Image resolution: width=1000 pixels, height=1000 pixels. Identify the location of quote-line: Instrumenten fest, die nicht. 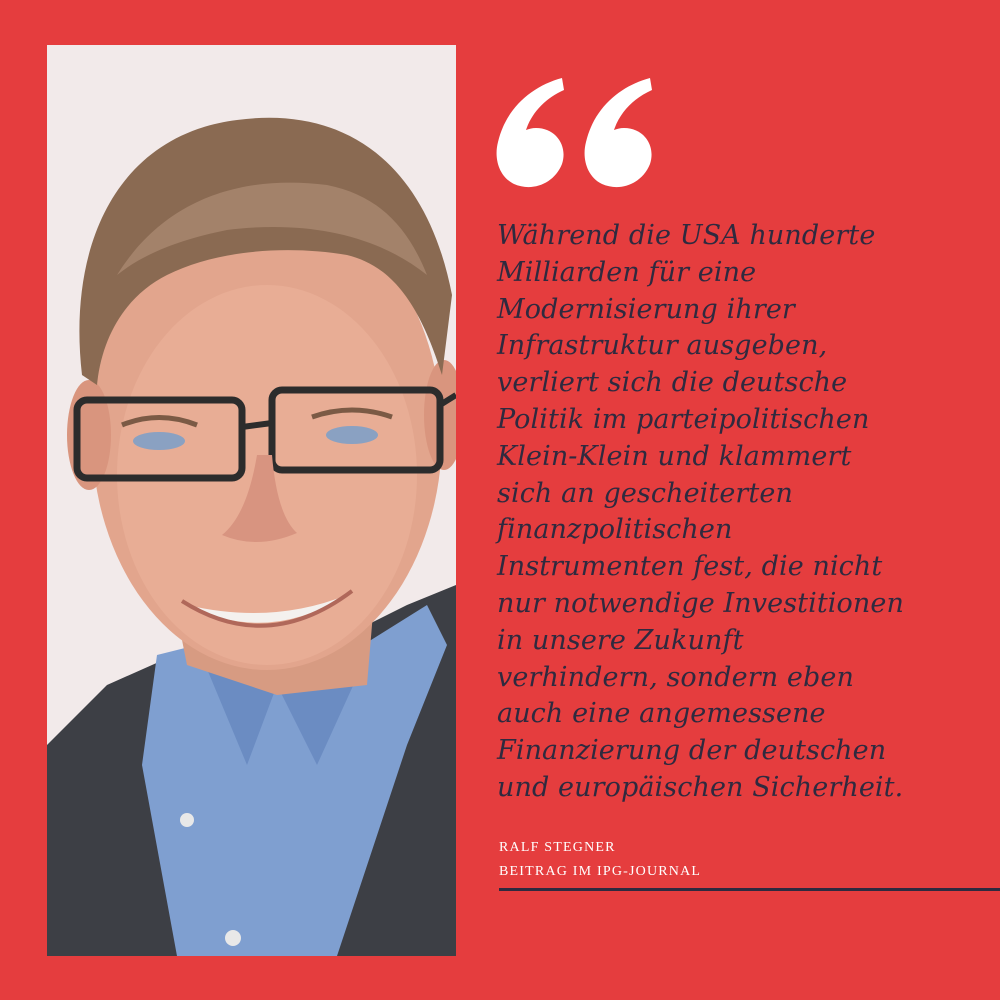
(690, 567).